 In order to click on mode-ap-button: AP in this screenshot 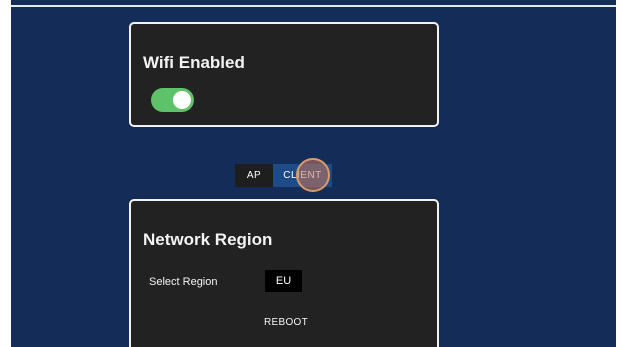, I will do `click(254, 175)`.